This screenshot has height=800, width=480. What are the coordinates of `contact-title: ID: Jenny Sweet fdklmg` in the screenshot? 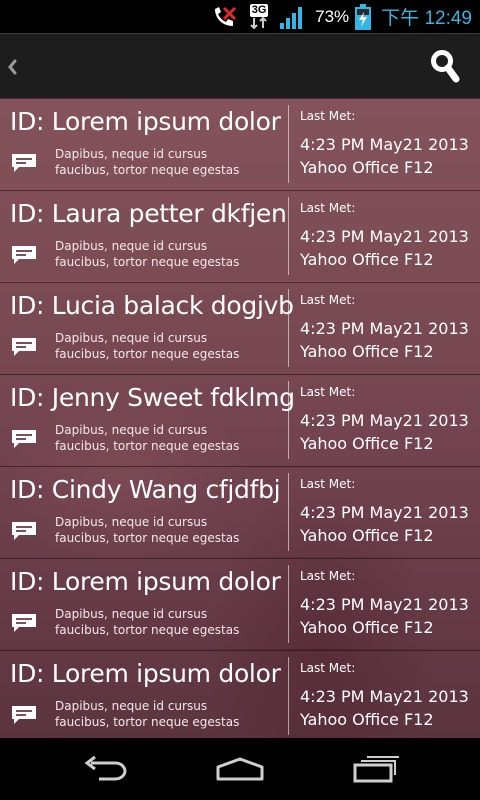 It's located at (152, 397).